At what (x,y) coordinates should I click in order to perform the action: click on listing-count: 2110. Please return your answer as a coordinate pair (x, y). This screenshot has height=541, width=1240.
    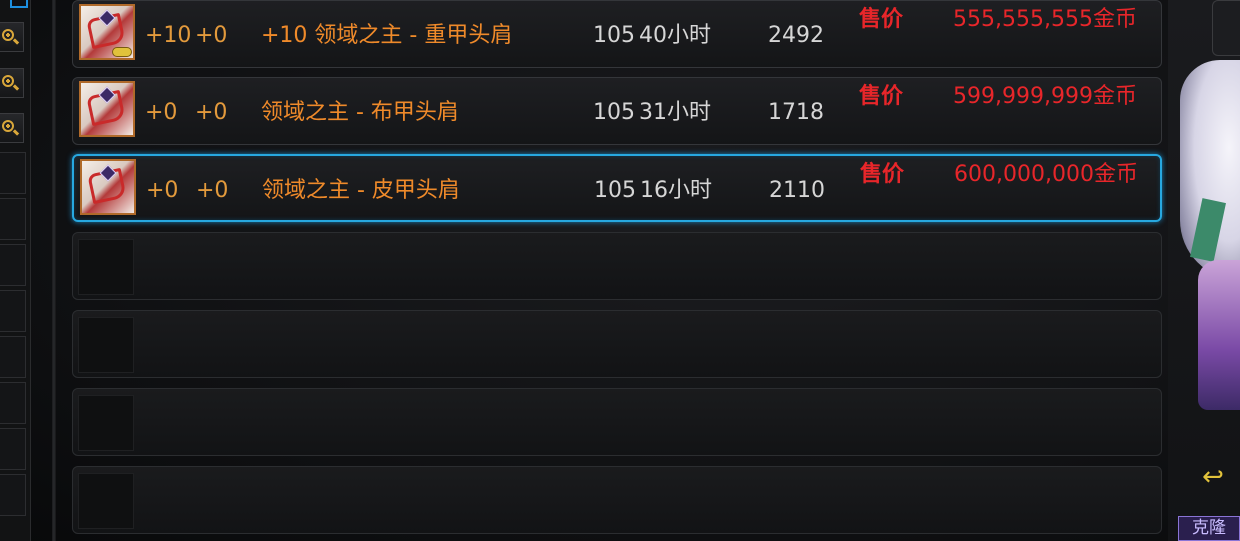
    Looking at the image, I should click on (797, 190).